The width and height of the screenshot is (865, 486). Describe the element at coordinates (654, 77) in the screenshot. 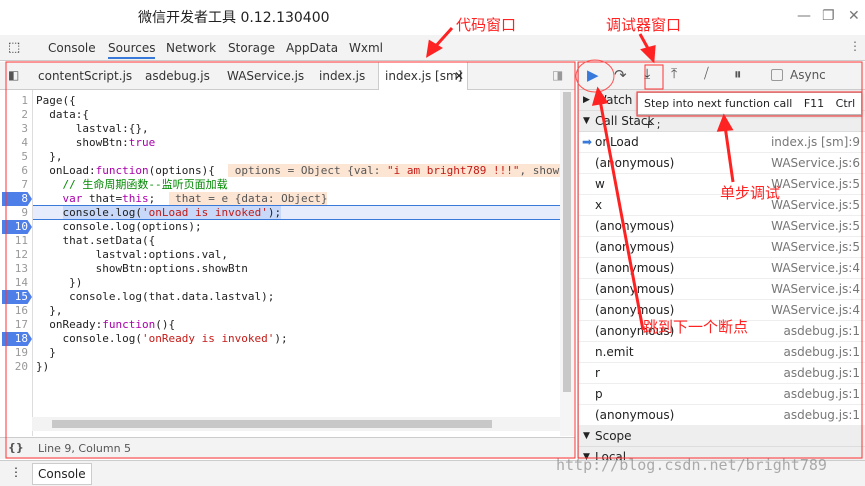

I see `step-into-highlight` at that location.